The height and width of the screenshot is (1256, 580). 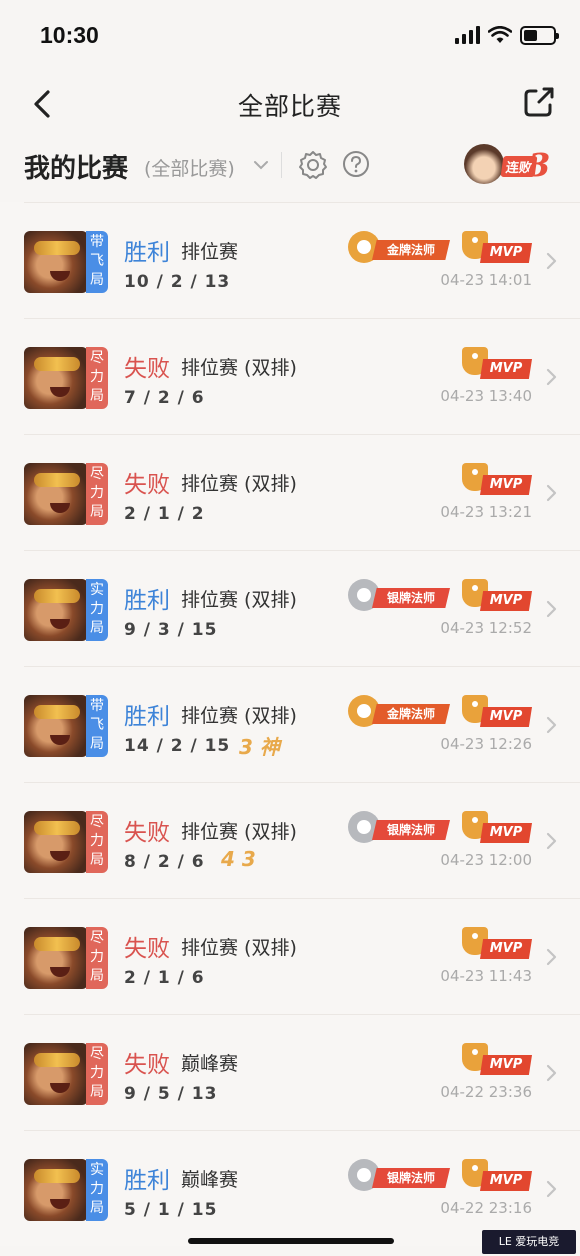 What do you see at coordinates (69, 35) in the screenshot?
I see `status-time: 10:30` at bounding box center [69, 35].